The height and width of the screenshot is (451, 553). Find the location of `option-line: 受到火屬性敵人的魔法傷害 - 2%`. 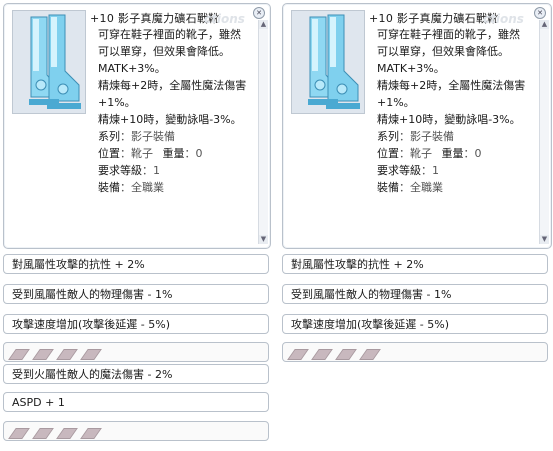

option-line: 受到火屬性敵人的魔法傷害 - 2% is located at coordinates (136, 374).